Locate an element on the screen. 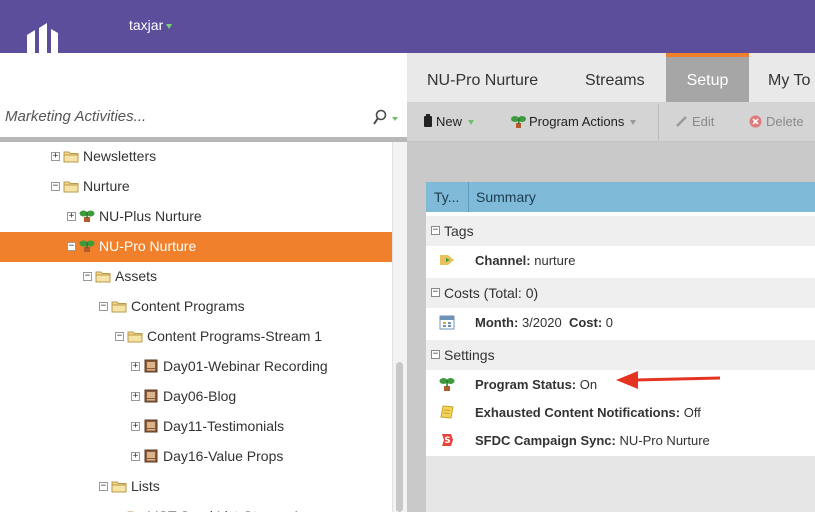  edit-button: Edit is located at coordinates (695, 121).